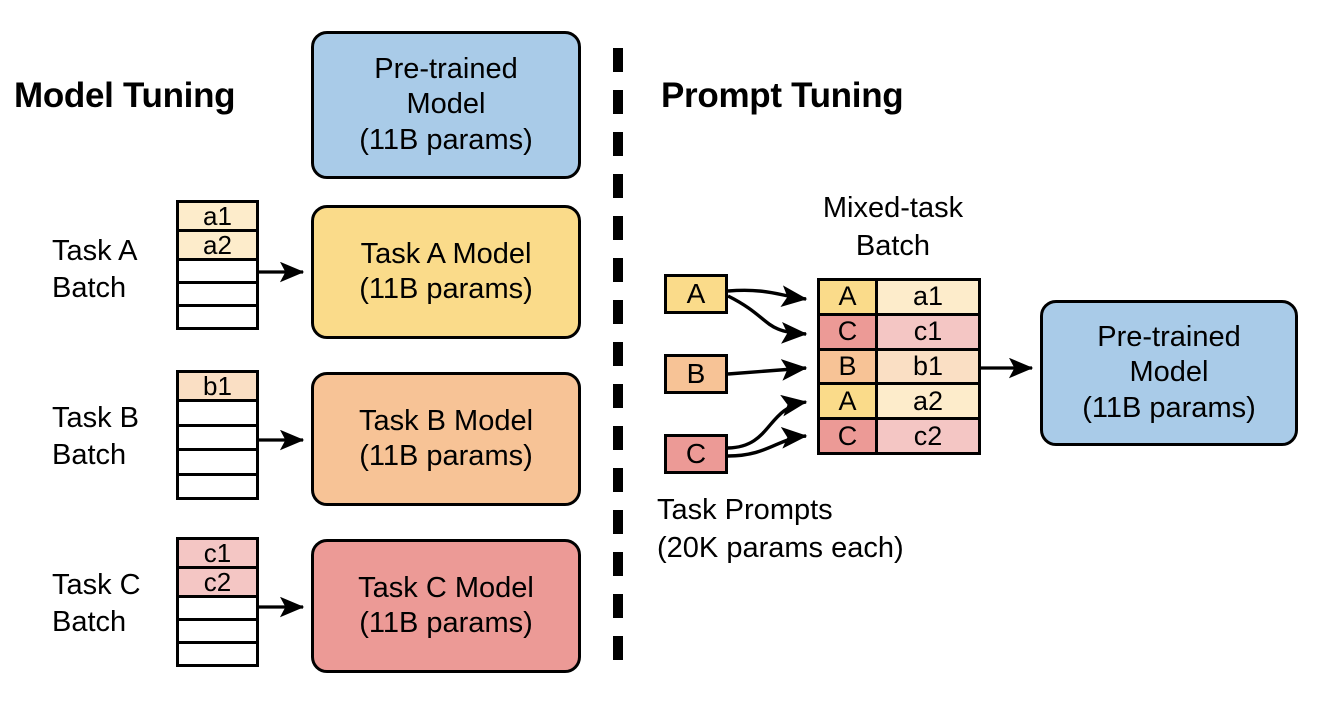 This screenshot has height=722, width=1336. What do you see at coordinates (782, 95) in the screenshot?
I see `prompt-tuning-title: Prompt Tuning` at bounding box center [782, 95].